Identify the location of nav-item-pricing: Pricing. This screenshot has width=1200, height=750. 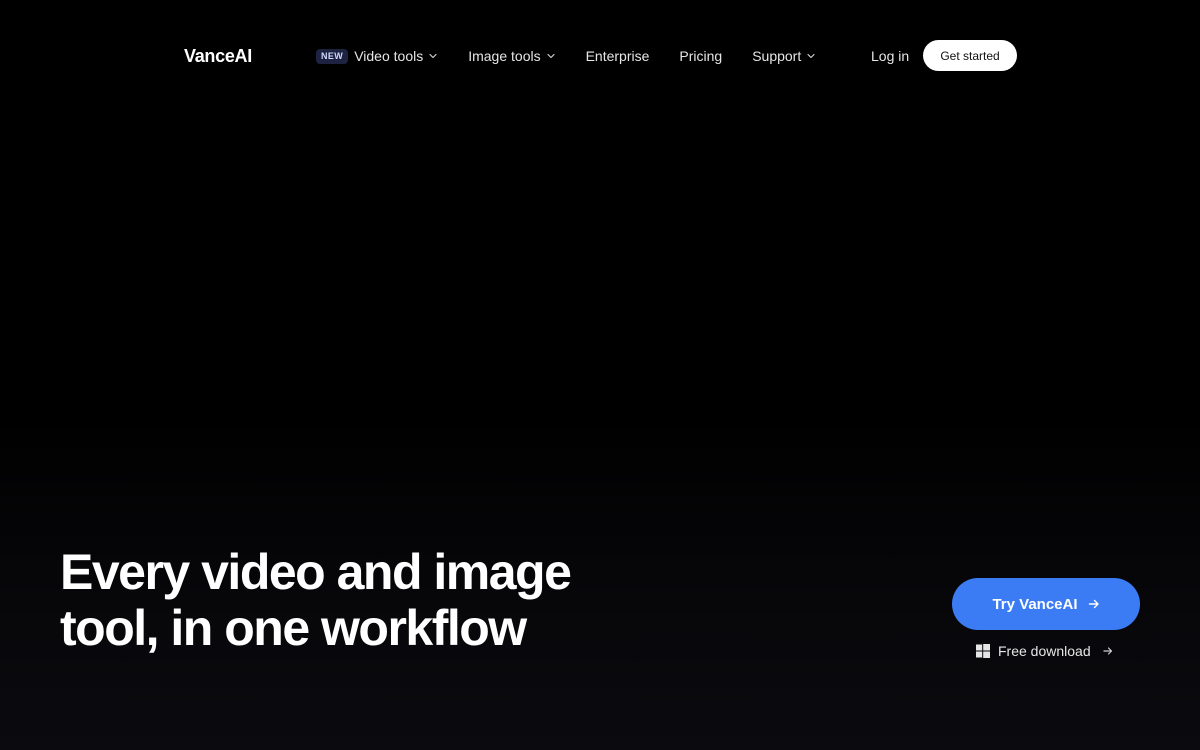
(700, 56).